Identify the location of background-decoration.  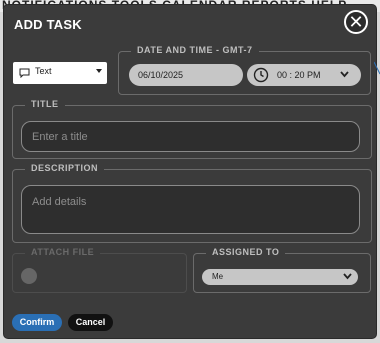
(377, 68).